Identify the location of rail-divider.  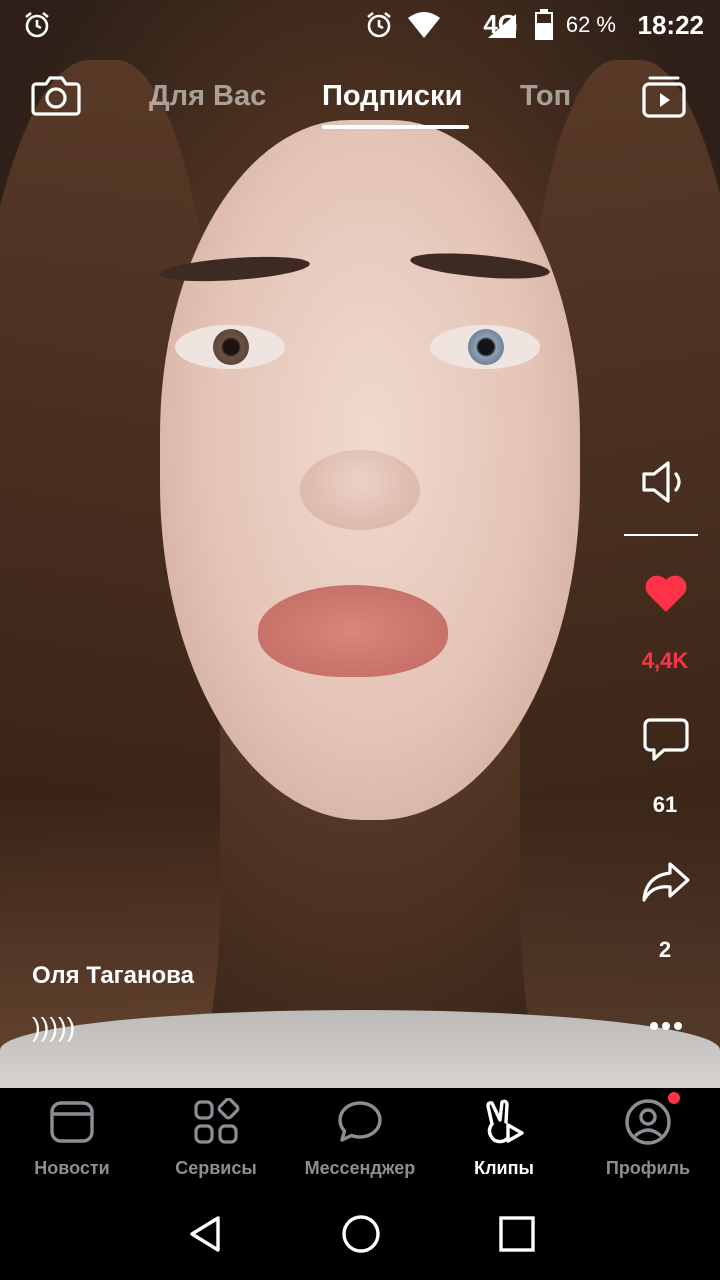
(661, 535).